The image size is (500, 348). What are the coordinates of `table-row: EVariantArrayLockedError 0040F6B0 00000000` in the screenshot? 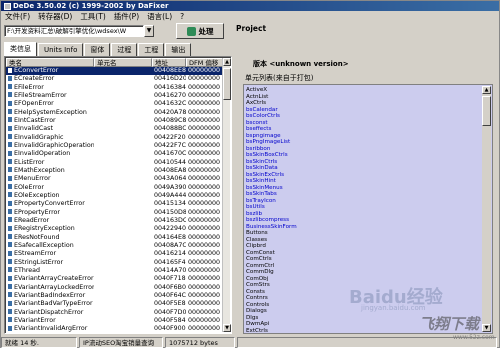 It's located at (115, 288).